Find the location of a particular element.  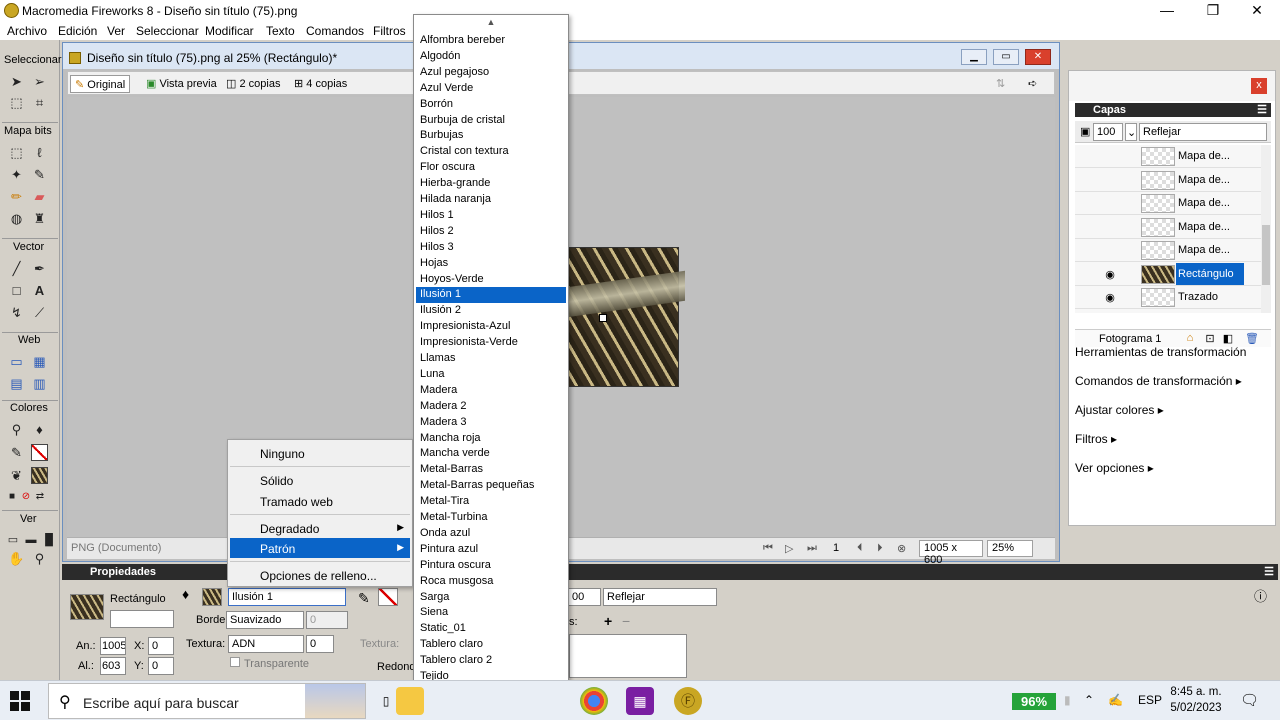

pointer-tool-icon: ➤ is located at coordinates (16, 81).